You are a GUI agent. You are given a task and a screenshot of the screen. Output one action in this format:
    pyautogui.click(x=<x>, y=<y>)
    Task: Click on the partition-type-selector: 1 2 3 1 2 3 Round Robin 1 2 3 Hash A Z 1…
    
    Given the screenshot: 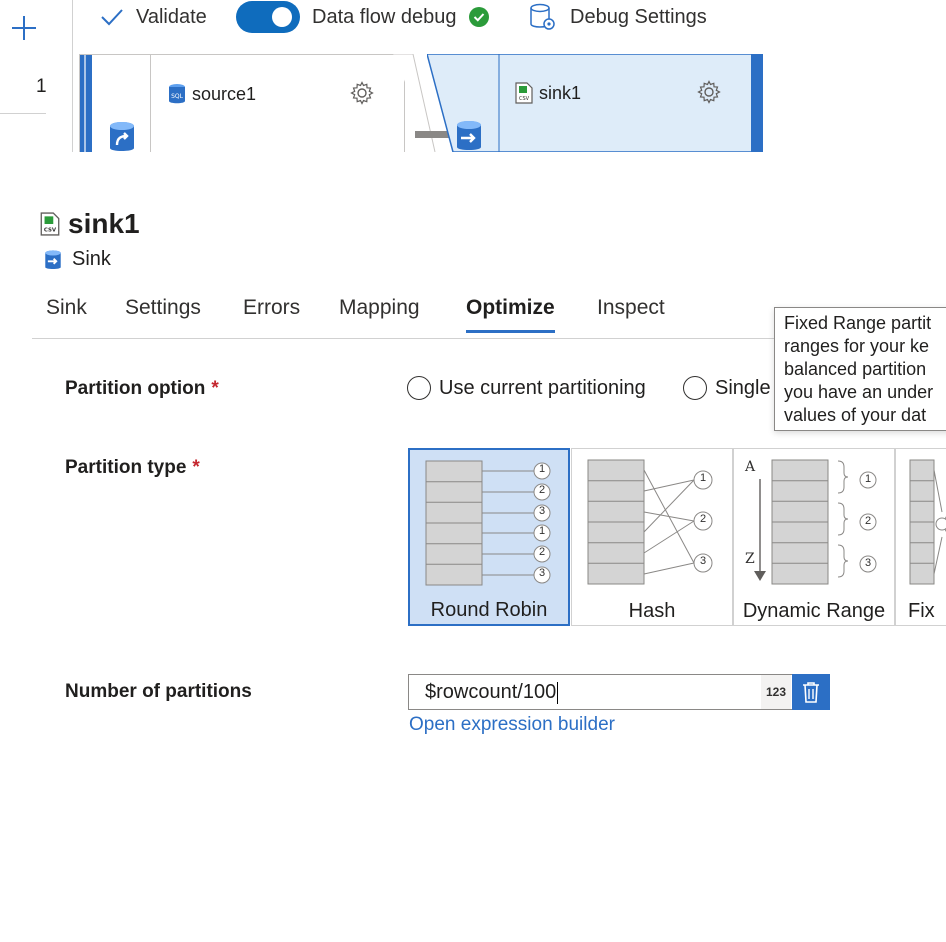 What is the action you would take?
    pyautogui.click(x=677, y=538)
    